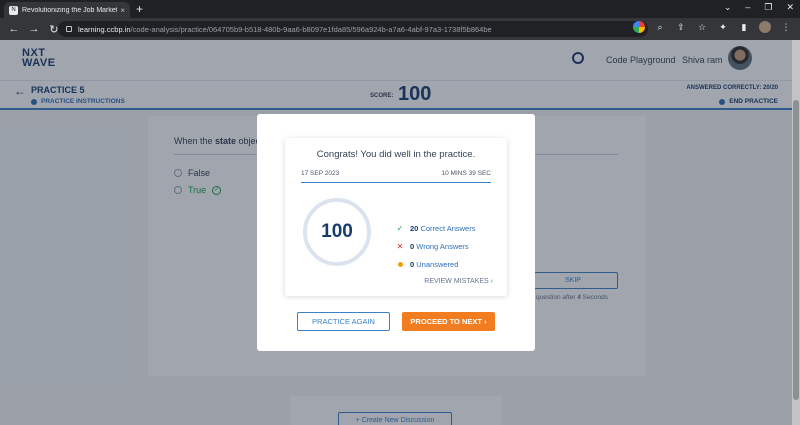 Image resolution: width=800 pixels, height=425 pixels. I want to click on close-window-icon: ✕, so click(790, 7).